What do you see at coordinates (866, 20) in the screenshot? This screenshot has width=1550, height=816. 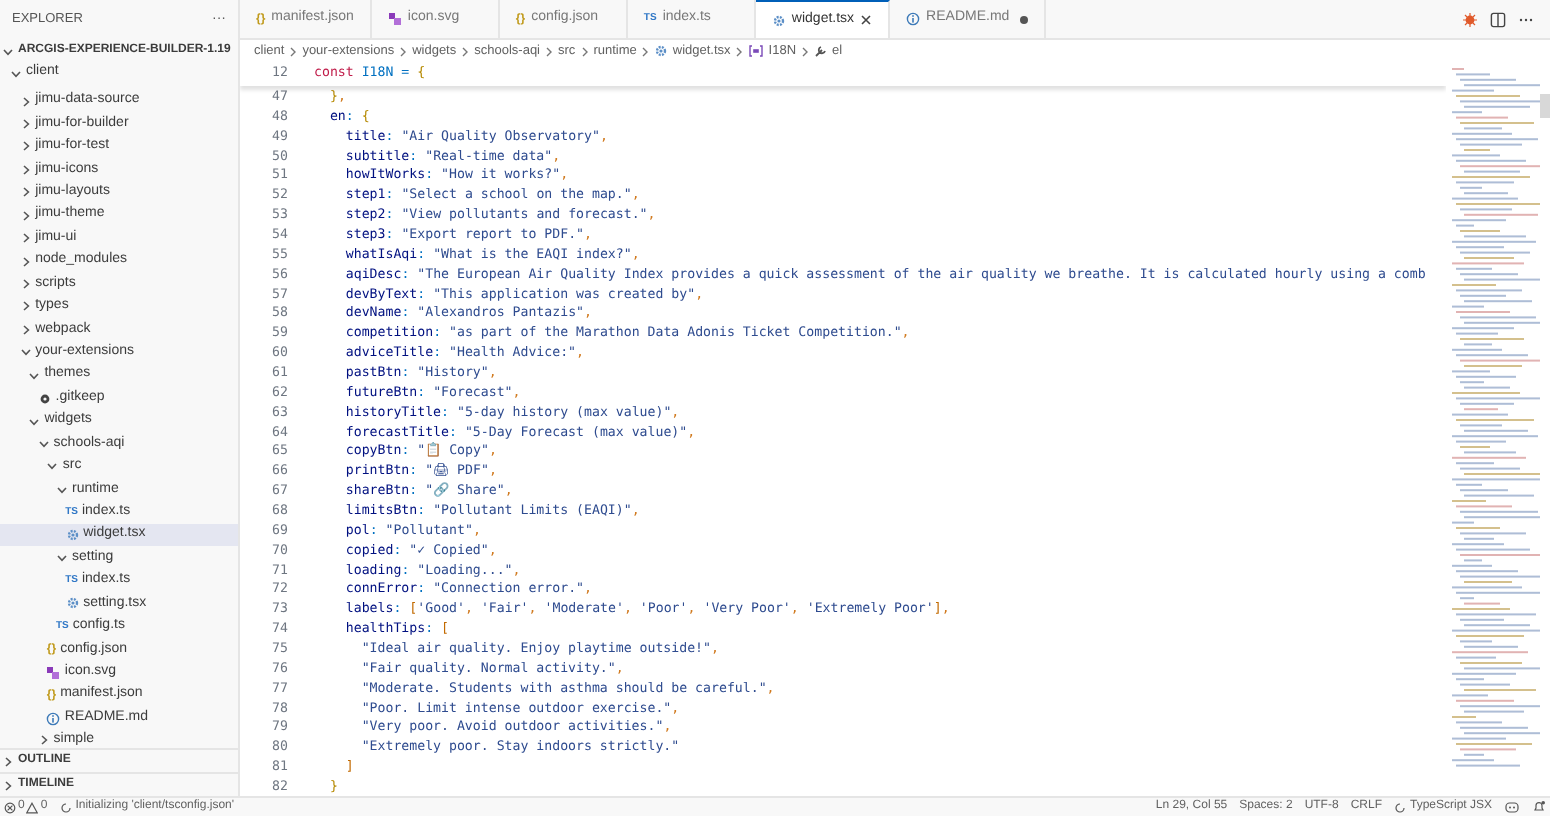 I see `close-icon` at bounding box center [866, 20].